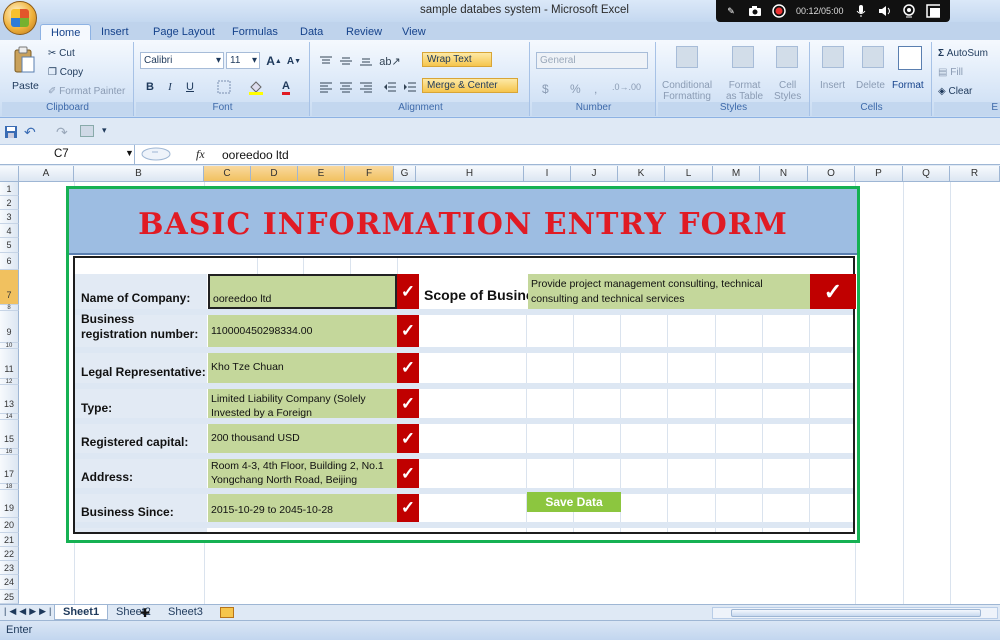  I want to click on column-header-b: B, so click(139, 174).